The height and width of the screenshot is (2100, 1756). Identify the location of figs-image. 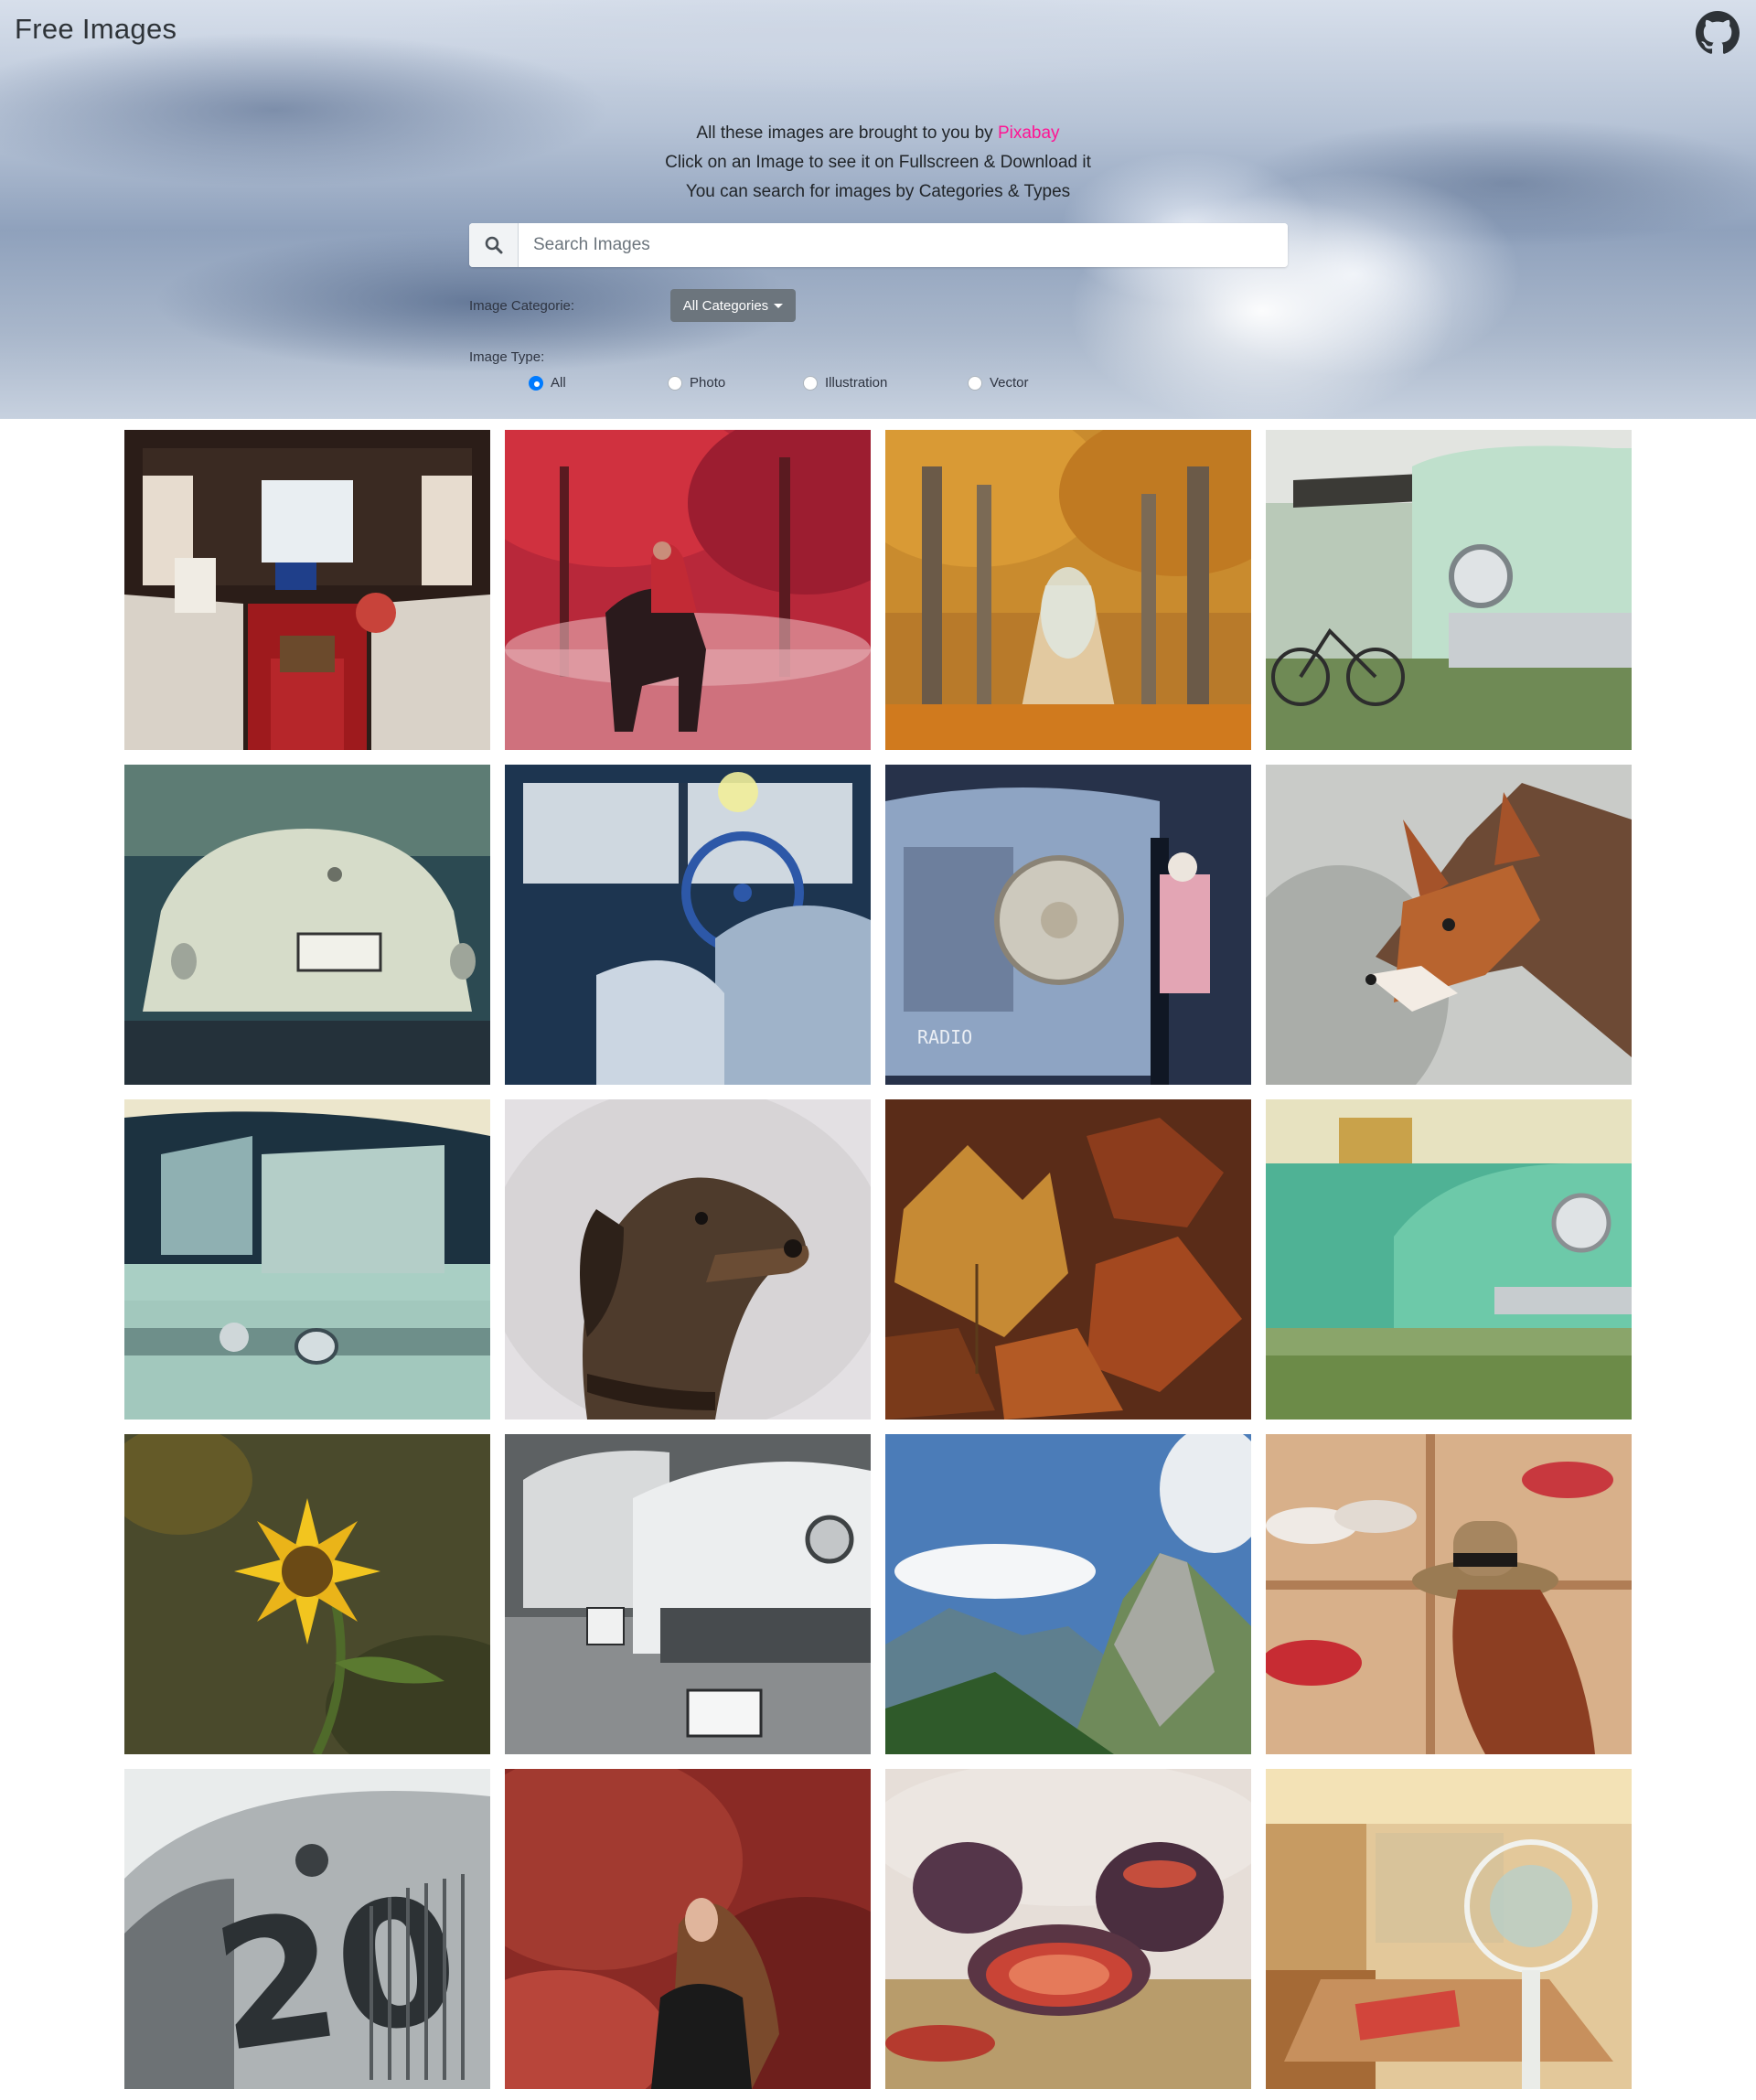
(1068, 1929).